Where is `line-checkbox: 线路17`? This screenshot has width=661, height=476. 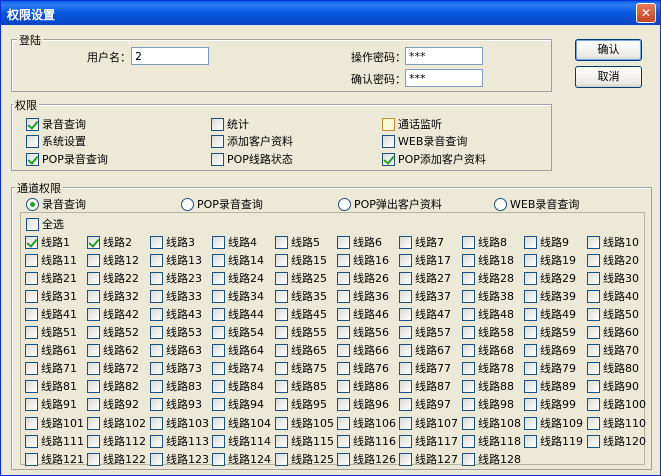
line-checkbox: 线路17 is located at coordinates (425, 260).